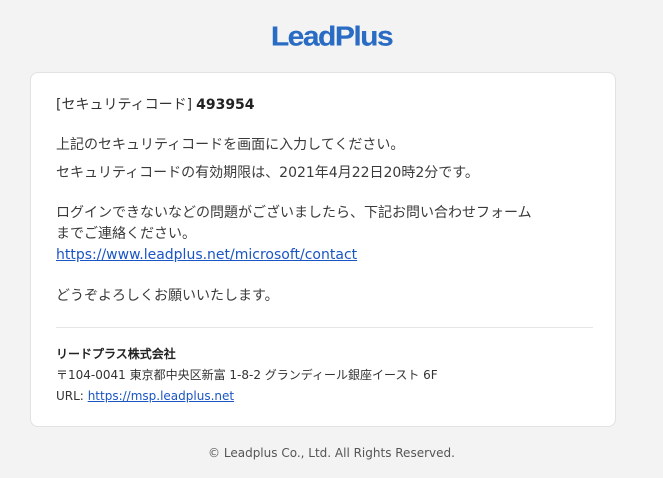 This screenshot has height=478, width=663. I want to click on contact-text-line2: までご連絡ください。, so click(126, 234).